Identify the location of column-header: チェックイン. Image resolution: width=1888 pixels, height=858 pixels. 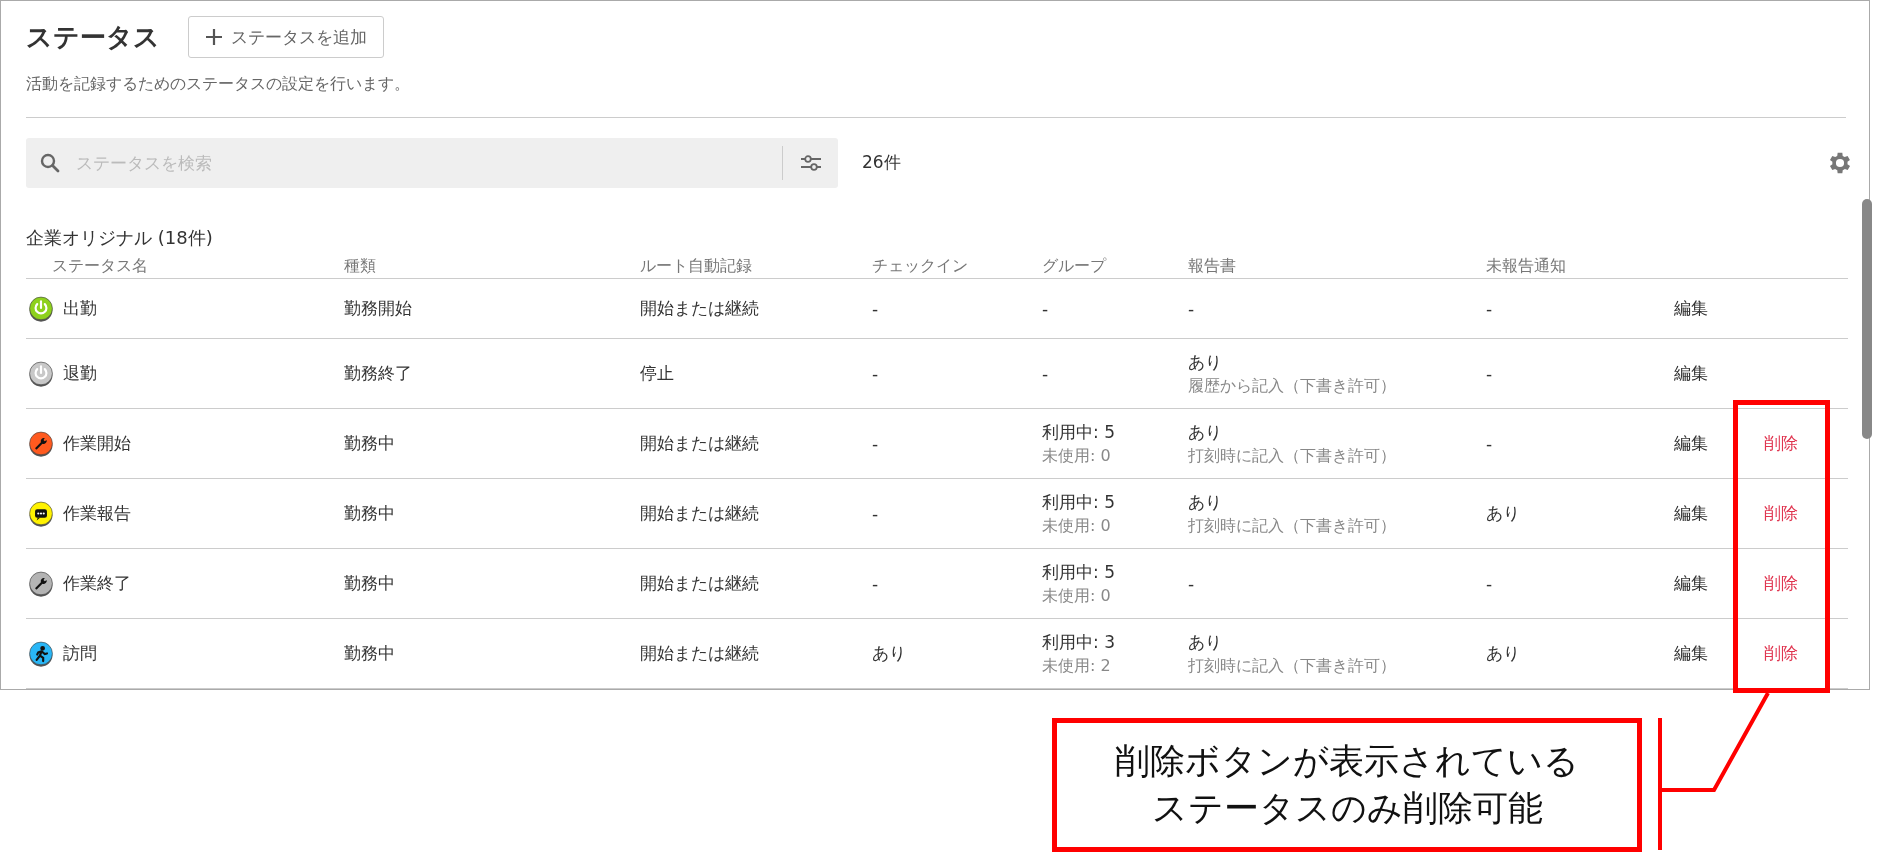
(920, 267).